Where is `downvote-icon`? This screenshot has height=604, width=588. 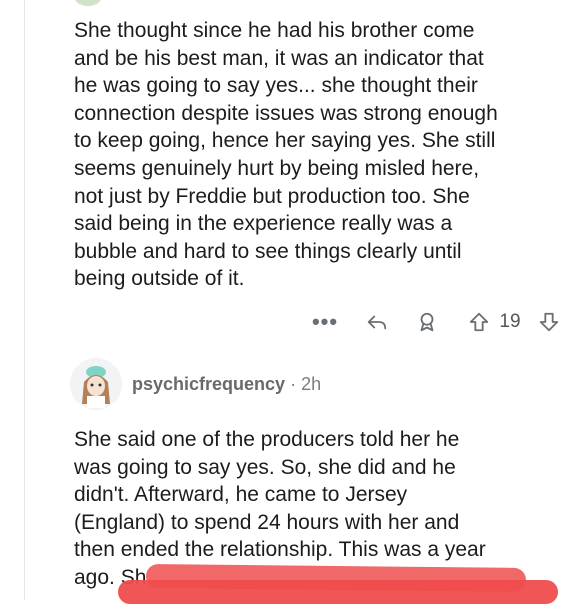 downvote-icon is located at coordinates (549, 322).